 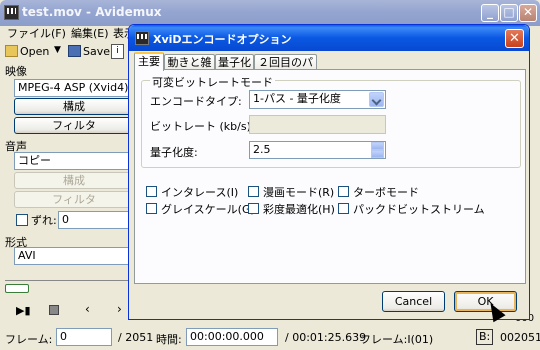 I want to click on chroma-opt-label: 彩度最適化(H), so click(x=299, y=209).